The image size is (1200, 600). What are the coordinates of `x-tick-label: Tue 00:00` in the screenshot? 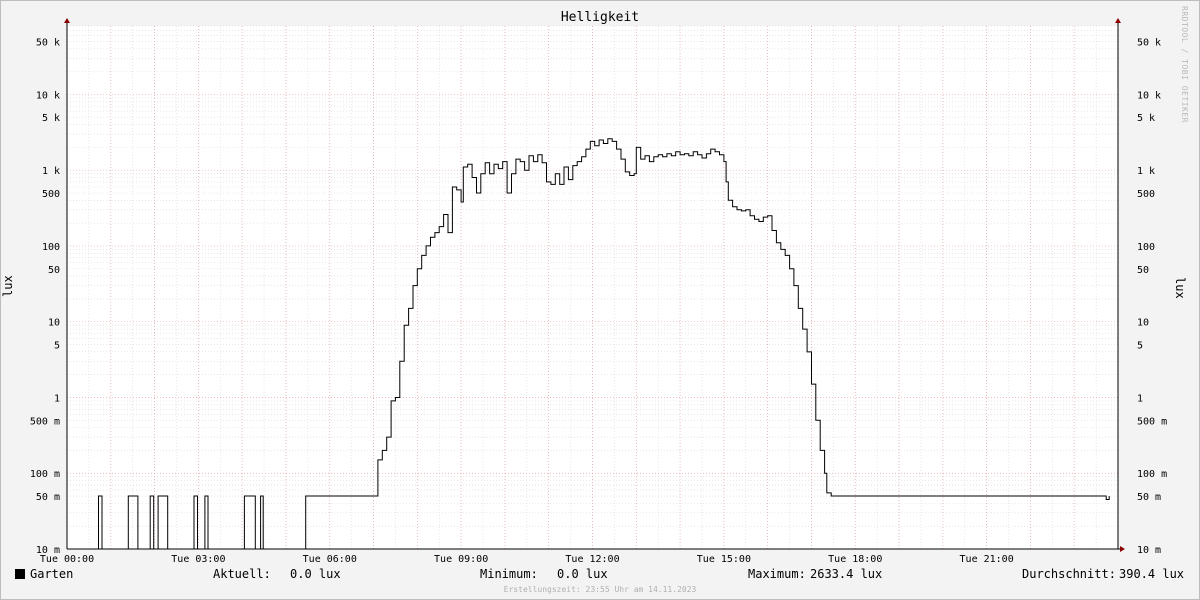 It's located at (67, 559).